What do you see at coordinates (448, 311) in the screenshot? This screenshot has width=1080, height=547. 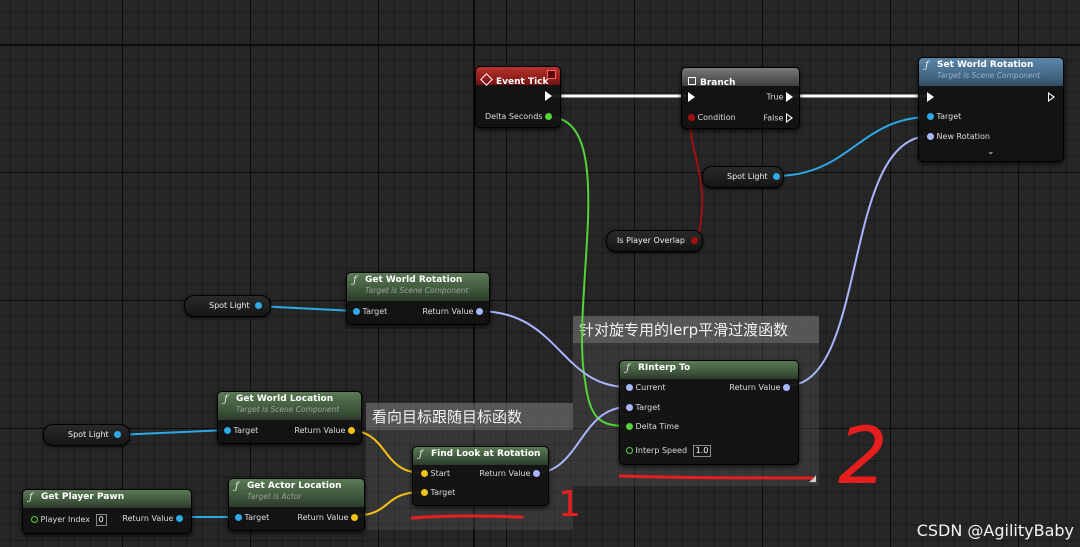 I see `get-rot-return-label: Return Value` at bounding box center [448, 311].